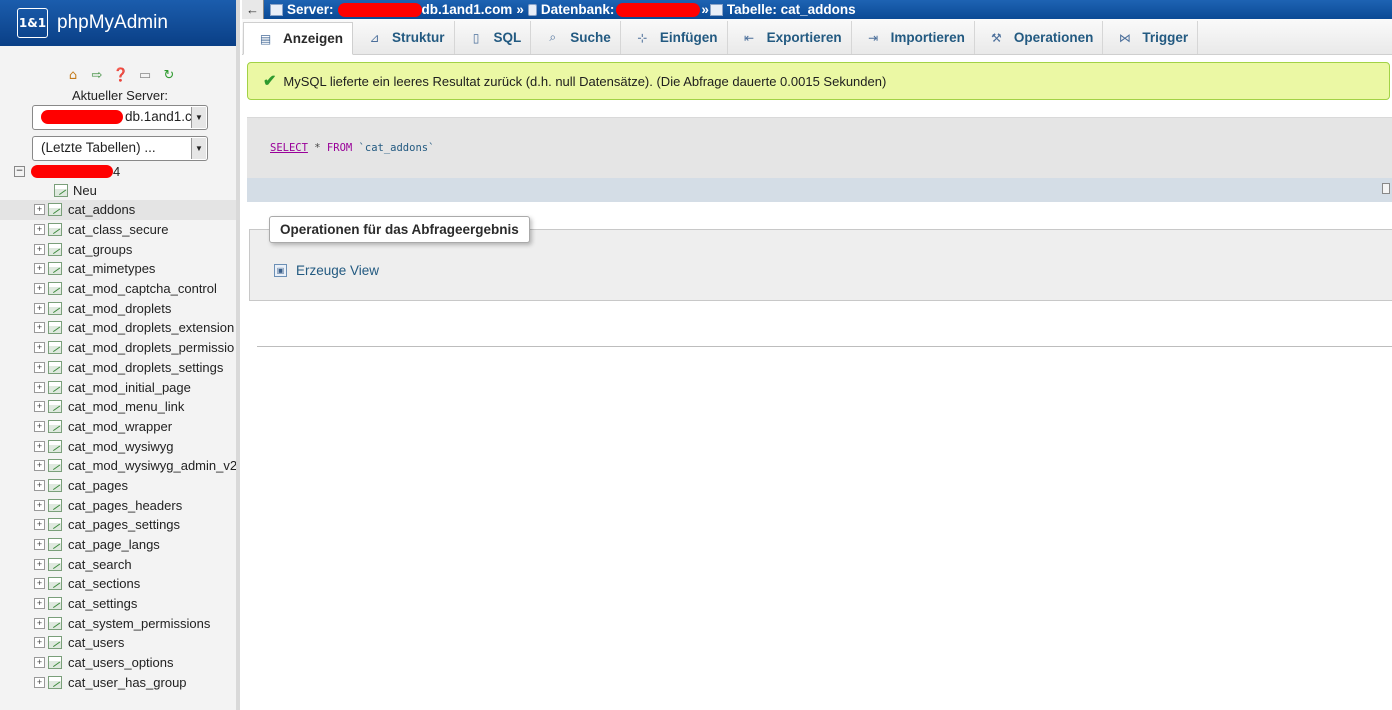 The height and width of the screenshot is (710, 1392). Describe the element at coordinates (124, 524) in the screenshot. I see `table-item-label: cat_pages_settings` at that location.